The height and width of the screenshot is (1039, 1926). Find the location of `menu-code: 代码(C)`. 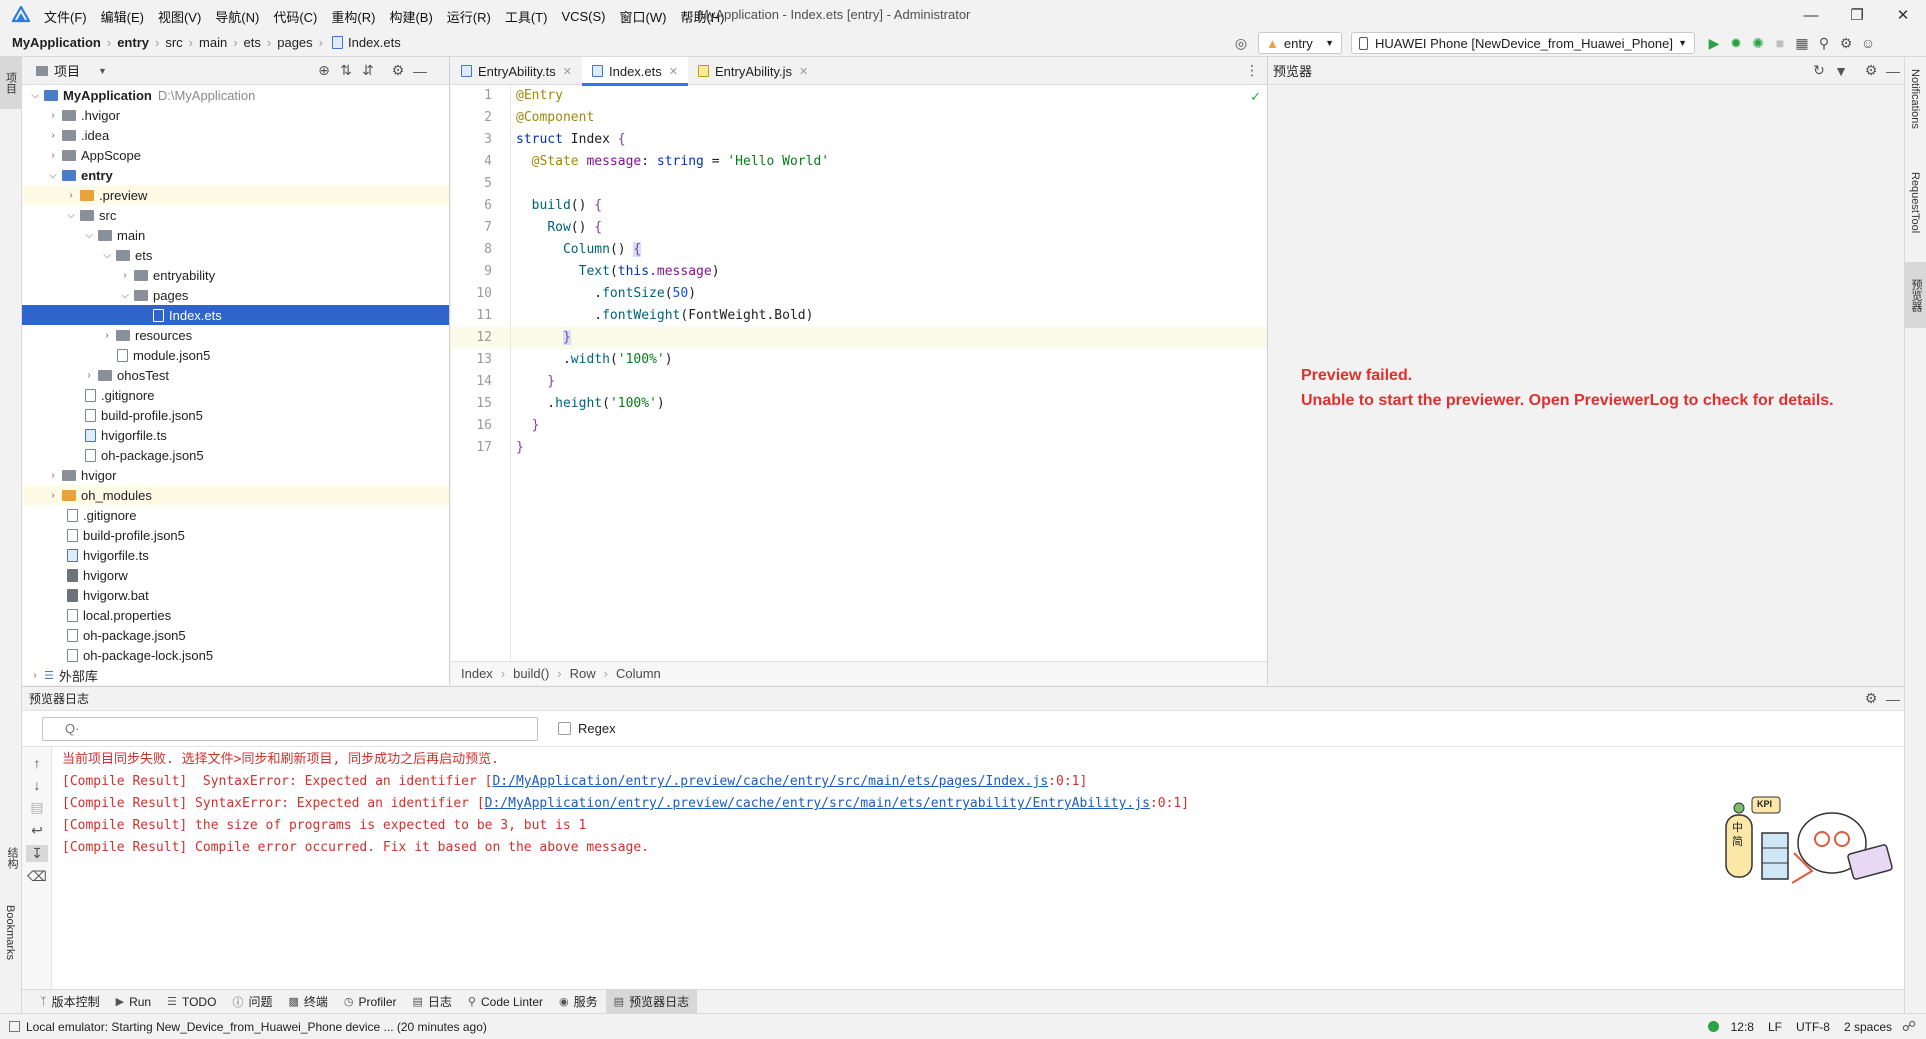

menu-code: 代码(C) is located at coordinates (295, 16).